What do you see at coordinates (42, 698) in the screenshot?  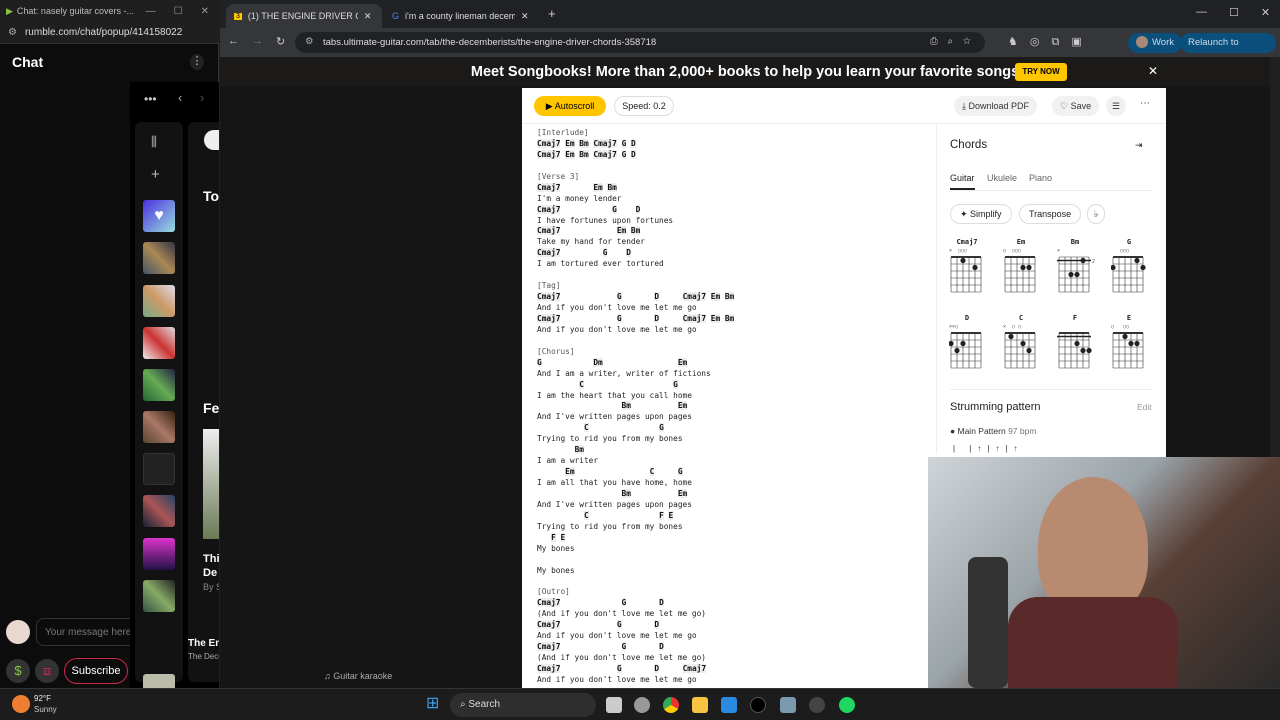 I see `weather-temp: 92°F` at bounding box center [42, 698].